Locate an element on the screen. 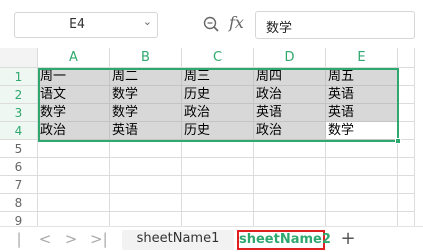 The image size is (423, 252). cell-c6 is located at coordinates (218, 167).